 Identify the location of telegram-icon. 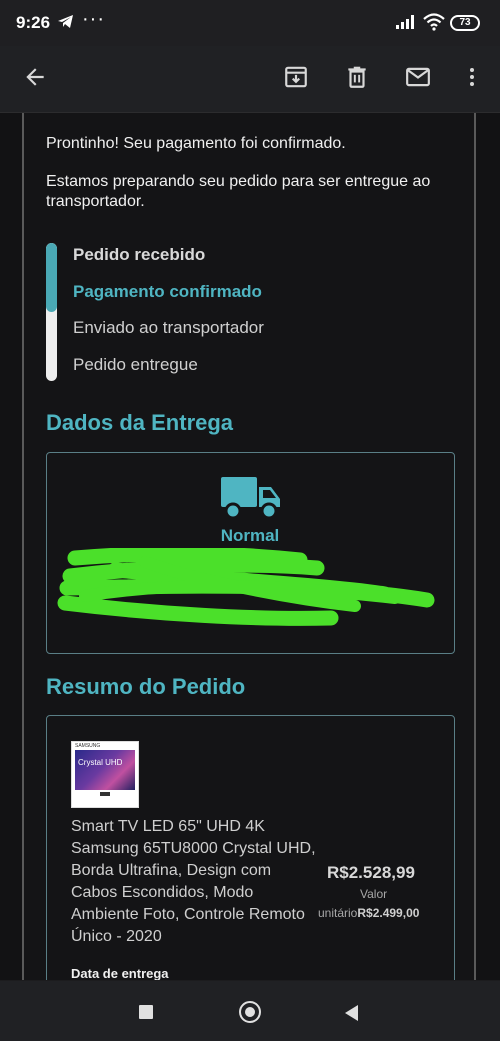
(65, 24).